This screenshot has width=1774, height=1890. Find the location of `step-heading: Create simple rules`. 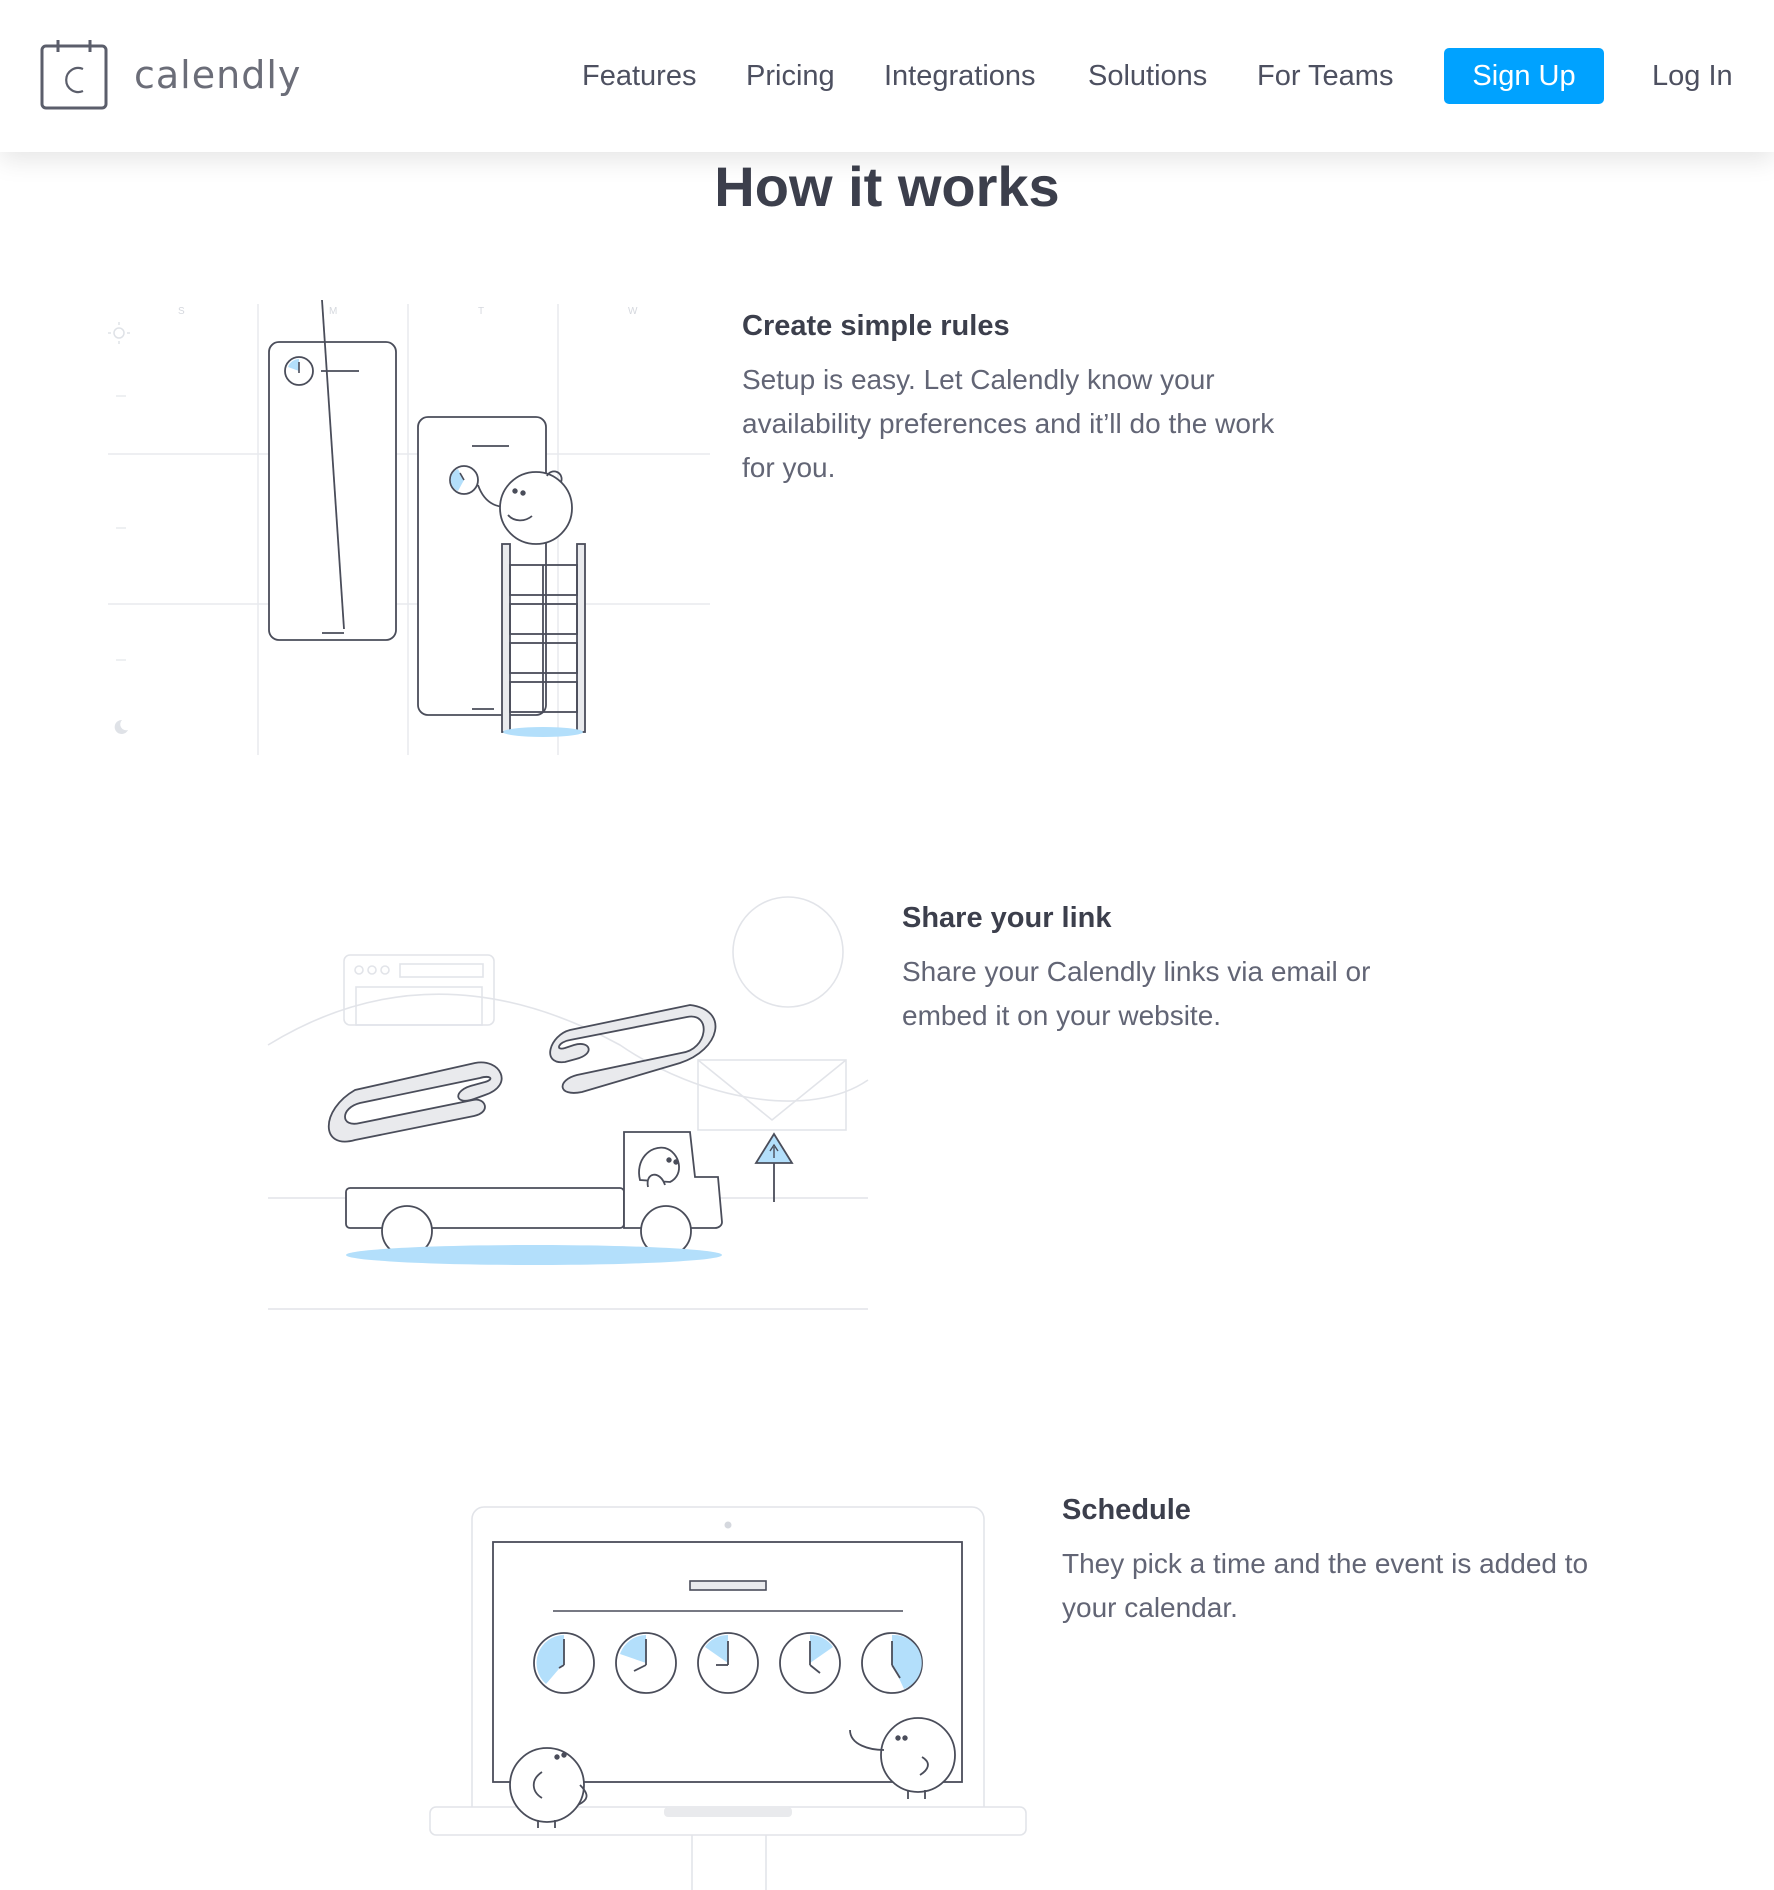

step-heading: Create simple rules is located at coordinates (876, 326).